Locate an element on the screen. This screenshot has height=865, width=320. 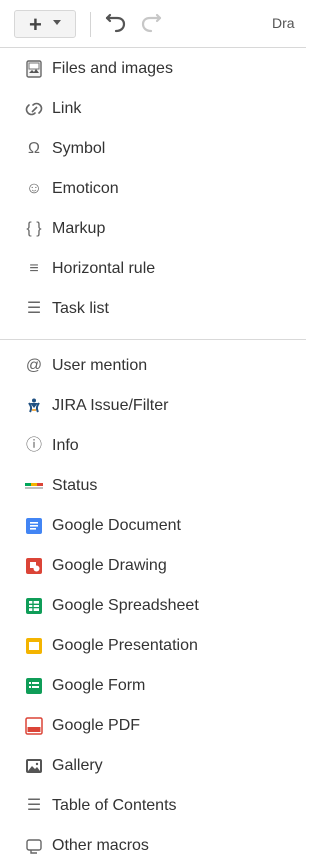
menu-item-google-spreadsheet: Google Spreadsheet is located at coordinates (153, 606).